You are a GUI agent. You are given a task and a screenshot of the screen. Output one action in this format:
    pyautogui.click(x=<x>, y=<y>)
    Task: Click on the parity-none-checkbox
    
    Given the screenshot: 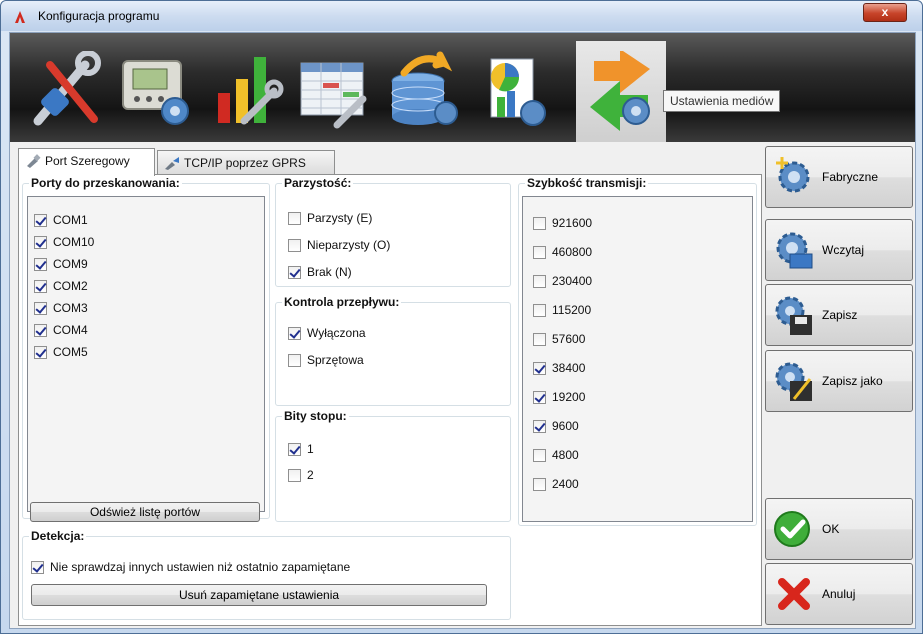 What is the action you would take?
    pyautogui.click(x=294, y=272)
    